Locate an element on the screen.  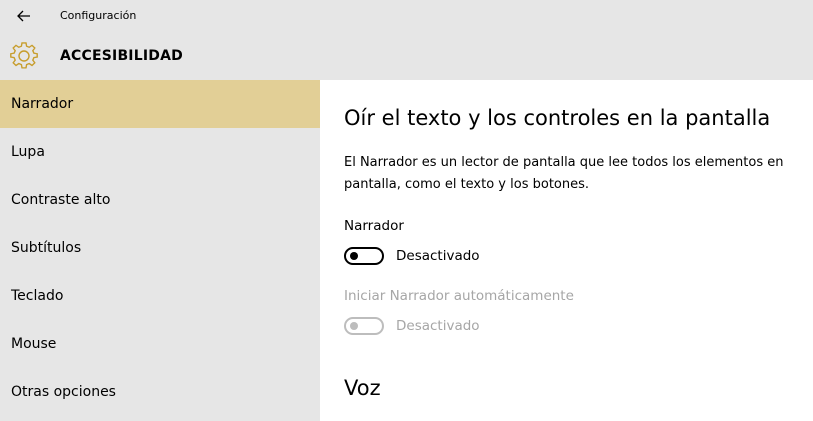
window-title: Configuración is located at coordinates (98, 15).